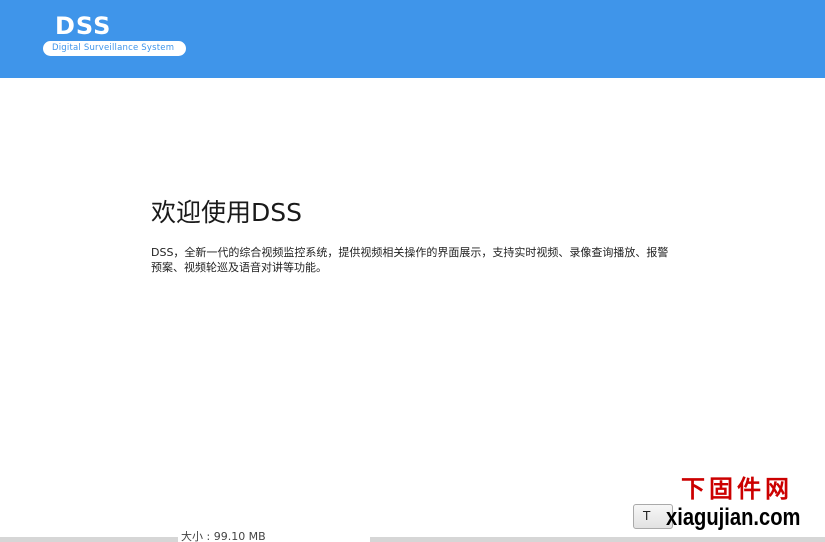  What do you see at coordinates (597, 539) in the screenshot?
I see `download-bar-segment-right` at bounding box center [597, 539].